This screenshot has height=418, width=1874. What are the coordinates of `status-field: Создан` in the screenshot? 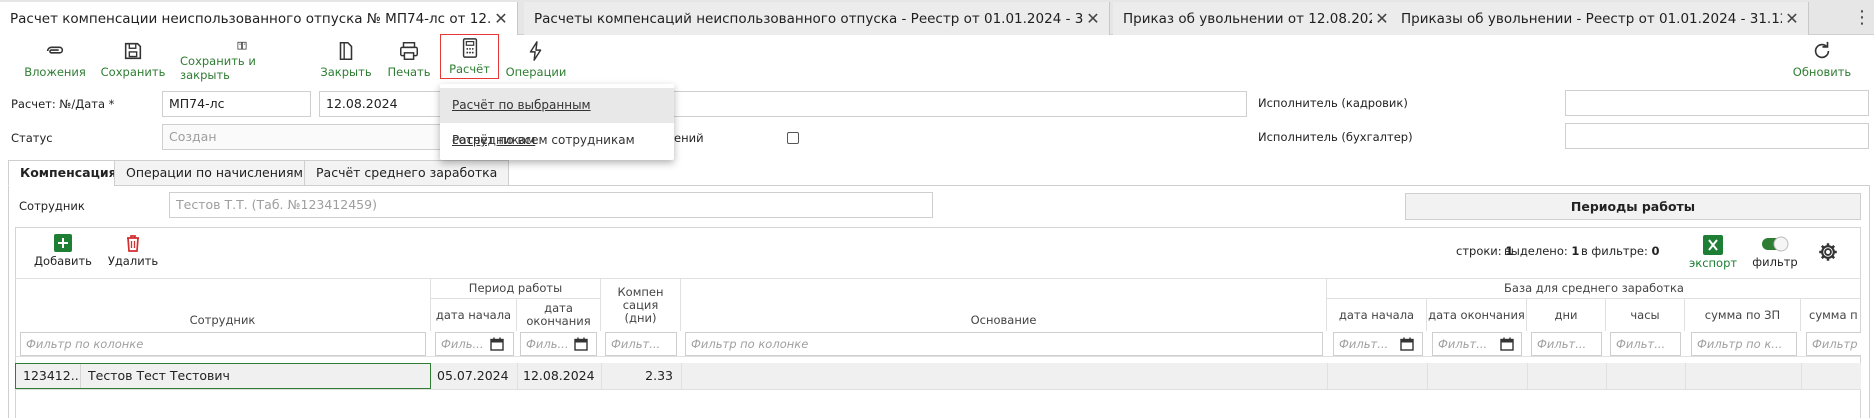 It's located at (307, 137).